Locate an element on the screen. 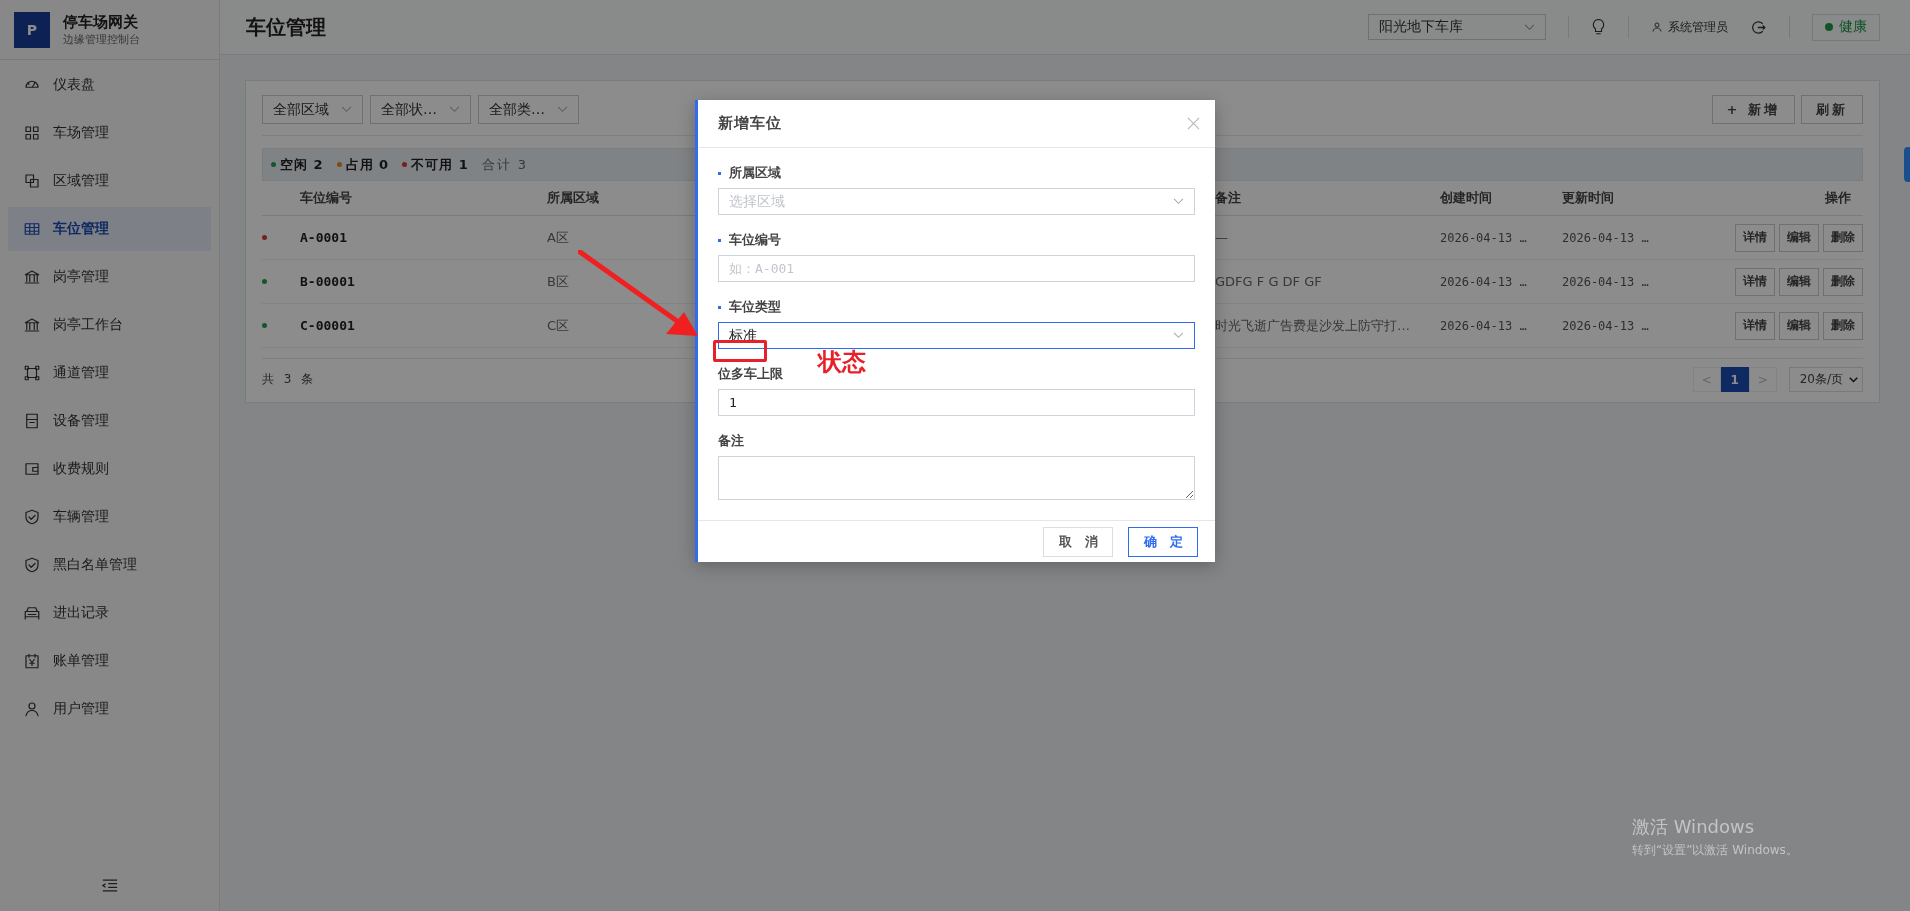 This screenshot has width=1910, height=911. column-header: 操作 is located at coordinates (1838, 198).